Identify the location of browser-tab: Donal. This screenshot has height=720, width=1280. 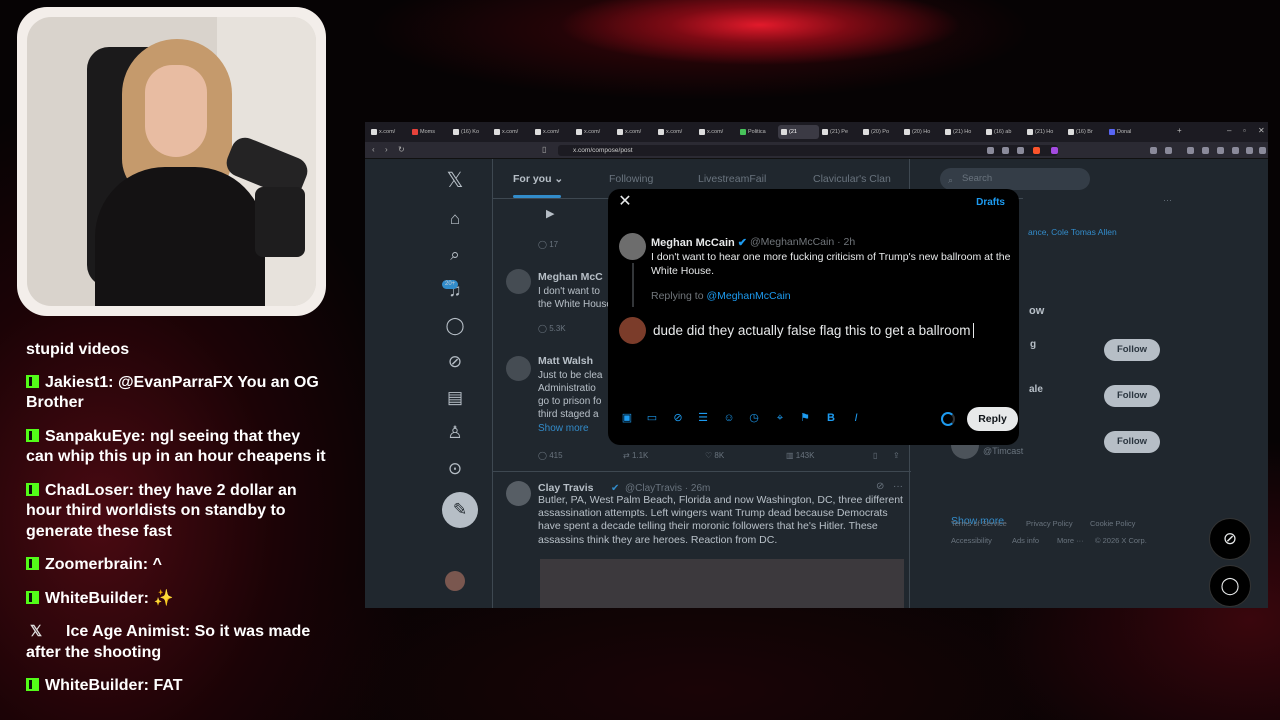
(1126, 132).